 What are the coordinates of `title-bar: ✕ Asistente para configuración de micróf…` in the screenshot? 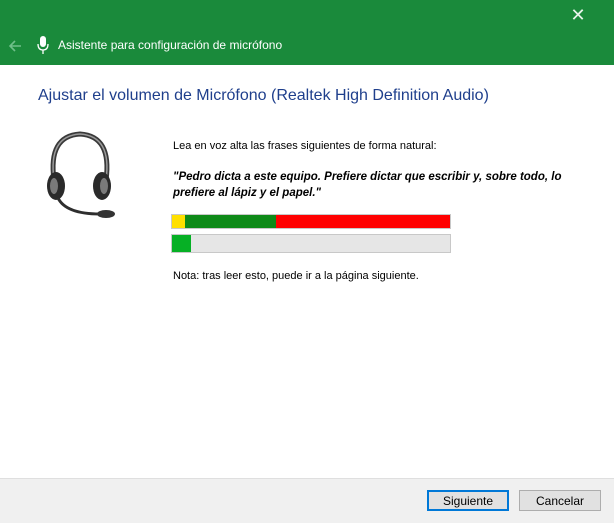 It's located at (307, 32).